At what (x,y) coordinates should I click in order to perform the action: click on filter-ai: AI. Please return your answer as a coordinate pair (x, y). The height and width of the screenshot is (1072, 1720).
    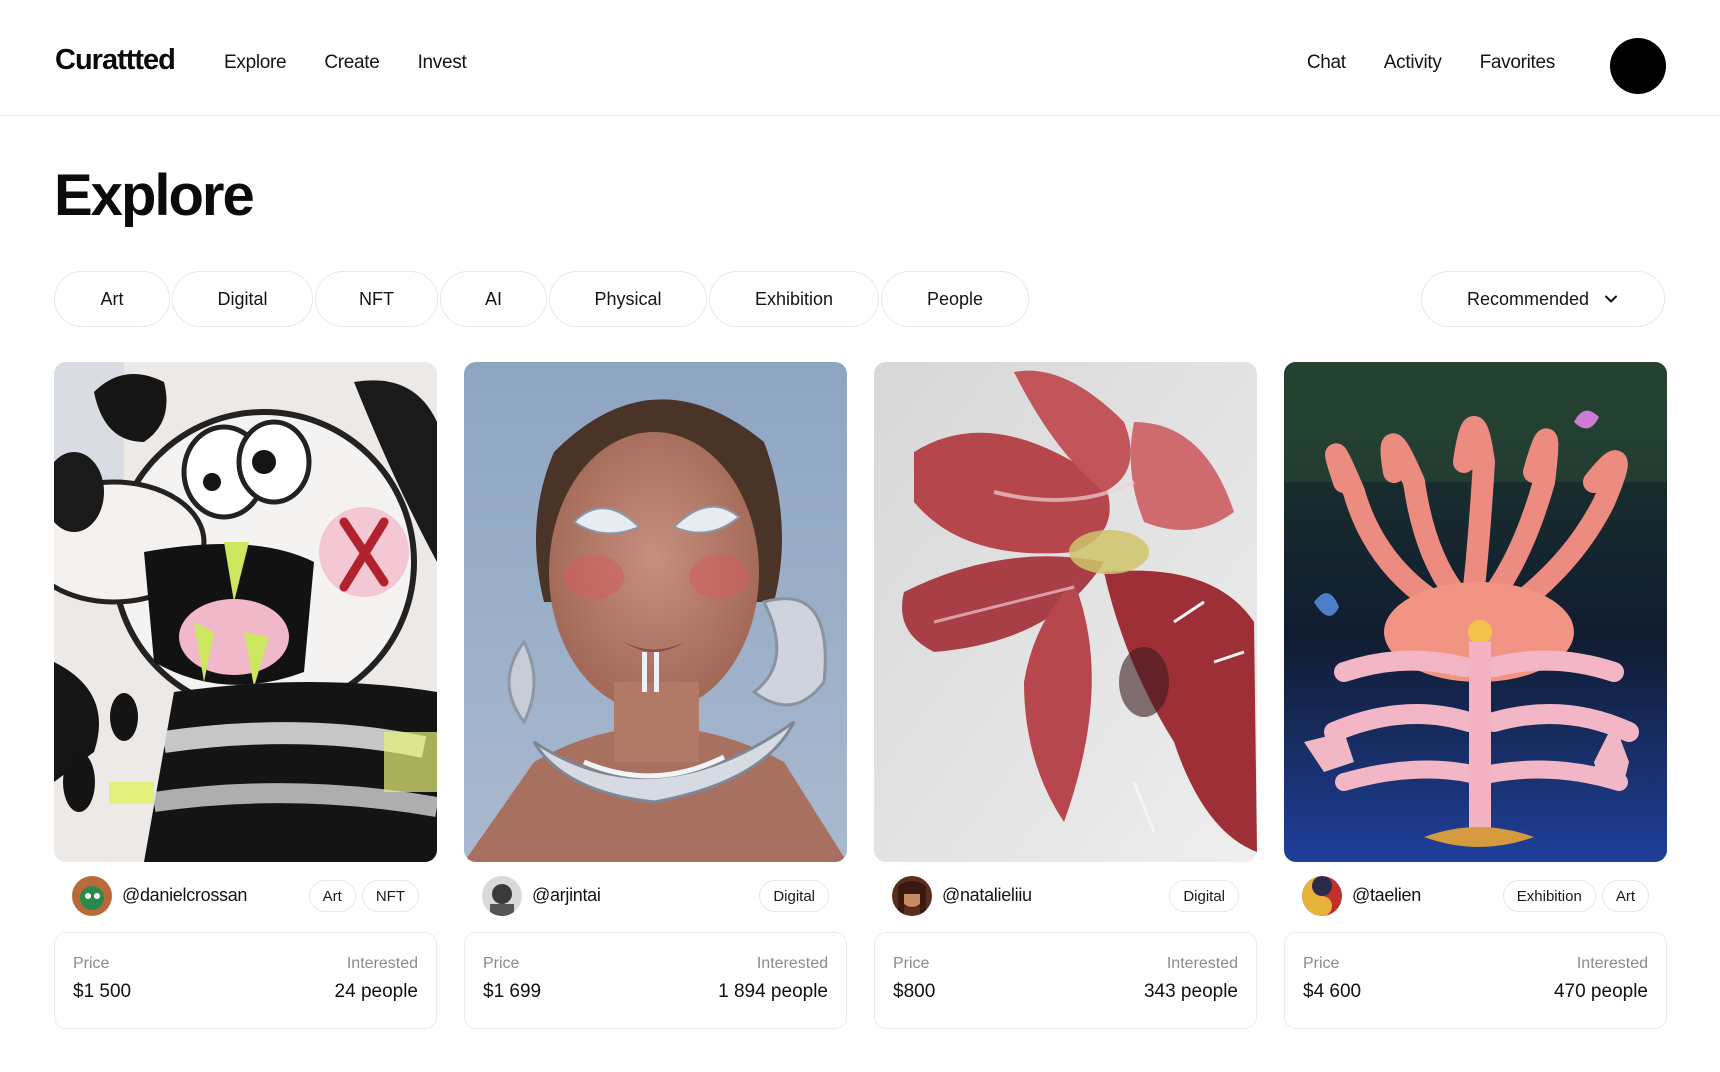
    Looking at the image, I should click on (493, 299).